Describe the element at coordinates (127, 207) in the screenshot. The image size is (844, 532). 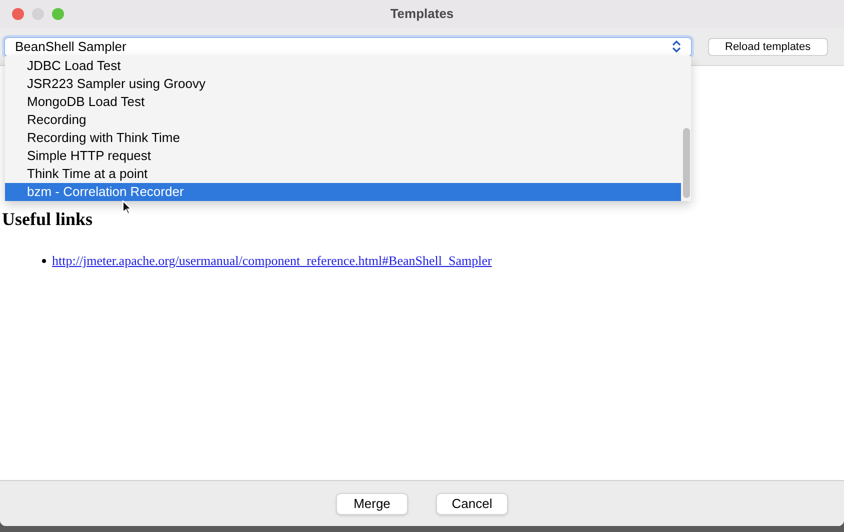
I see `mouse-pointer-icon` at that location.